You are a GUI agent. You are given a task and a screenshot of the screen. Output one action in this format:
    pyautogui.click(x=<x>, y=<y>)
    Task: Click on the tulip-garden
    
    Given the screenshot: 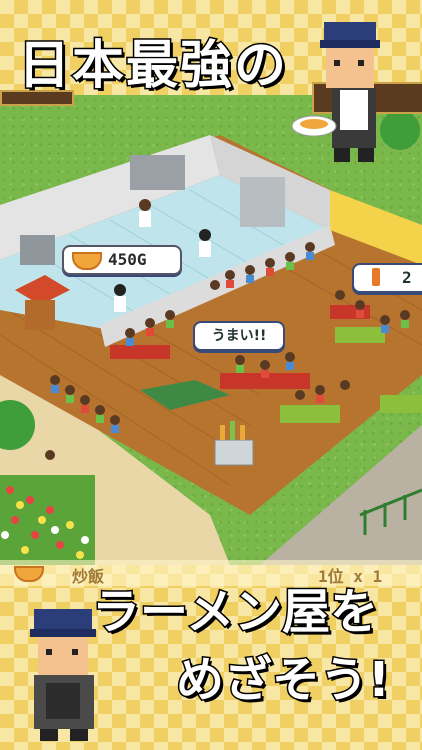 What is the action you would take?
    pyautogui.click(x=47, y=520)
    